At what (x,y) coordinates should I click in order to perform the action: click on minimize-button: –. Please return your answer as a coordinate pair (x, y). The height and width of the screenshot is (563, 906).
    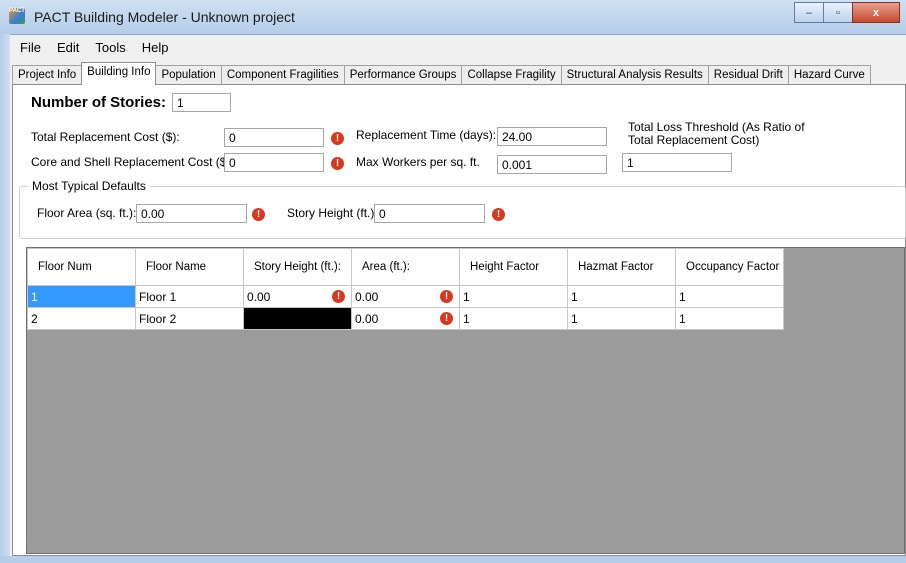
    Looking at the image, I should click on (809, 12).